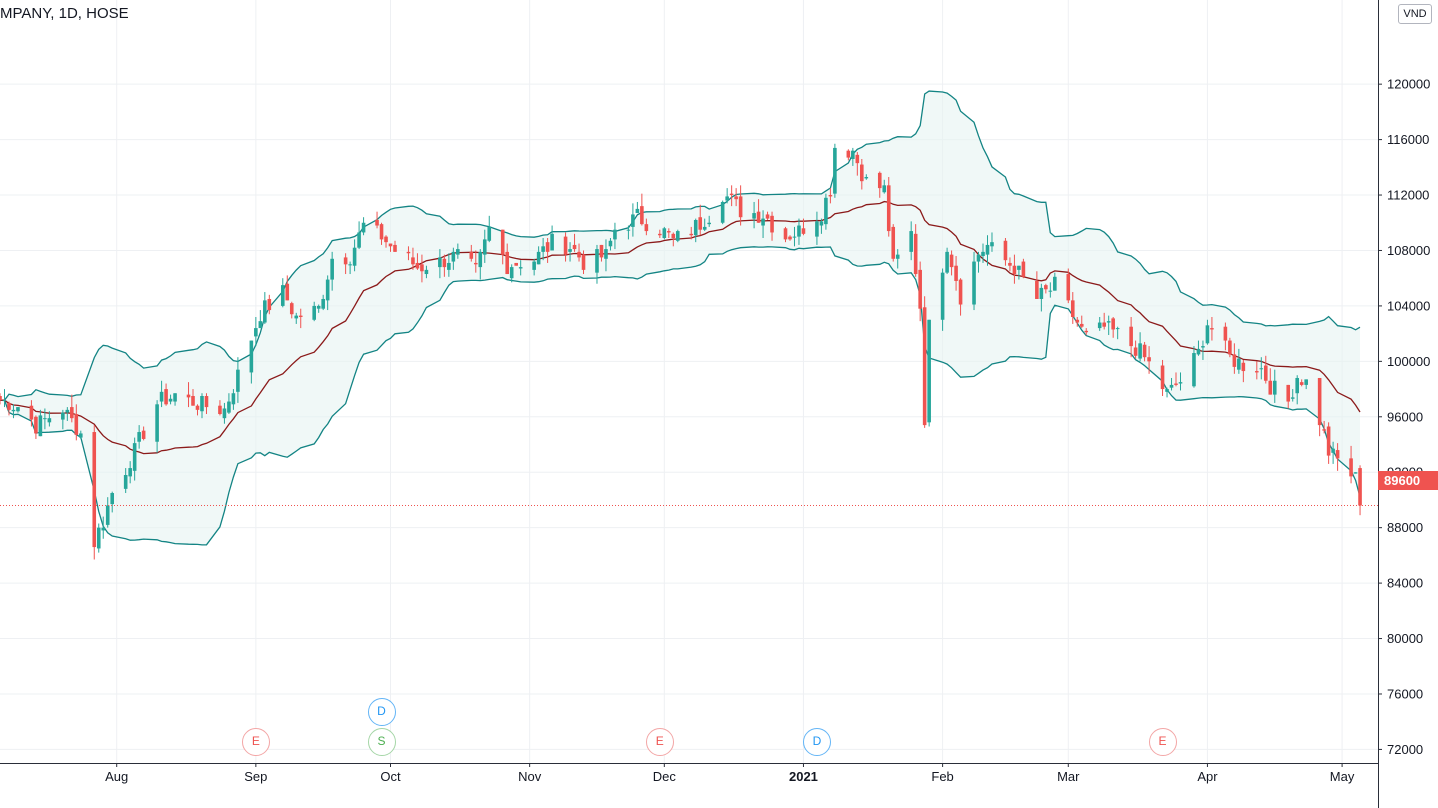 The width and height of the screenshot is (1438, 808). What do you see at coordinates (1068, 776) in the screenshot?
I see `x-tick-label: Mar` at bounding box center [1068, 776].